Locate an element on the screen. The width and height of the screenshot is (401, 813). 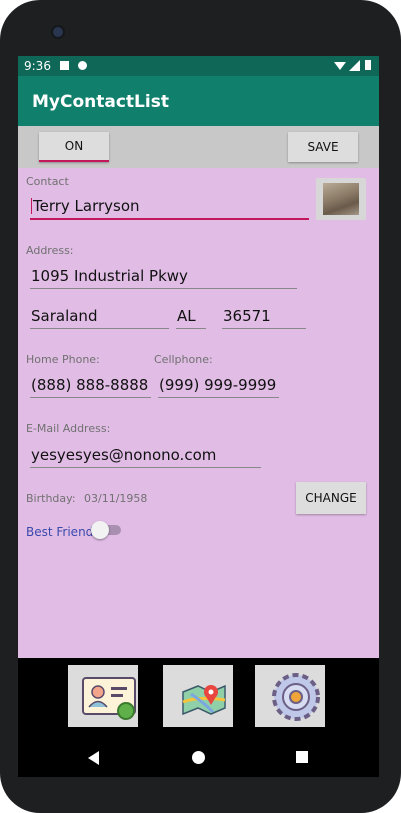
contact-name-value: Terry Larryson is located at coordinates (86, 206).